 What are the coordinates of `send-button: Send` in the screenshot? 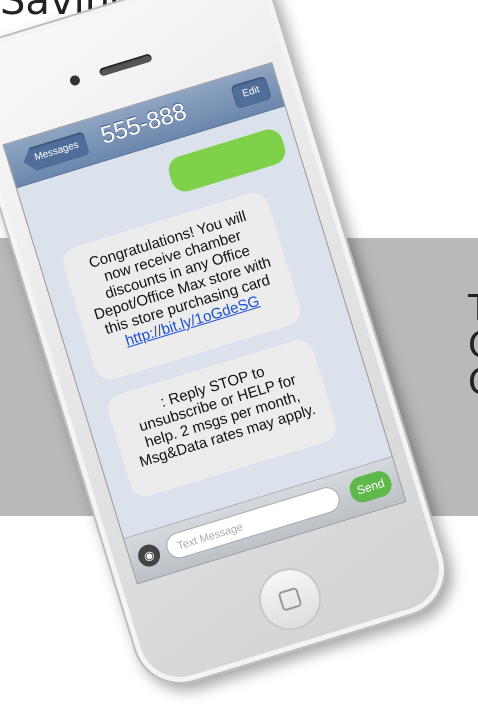 It's located at (370, 487).